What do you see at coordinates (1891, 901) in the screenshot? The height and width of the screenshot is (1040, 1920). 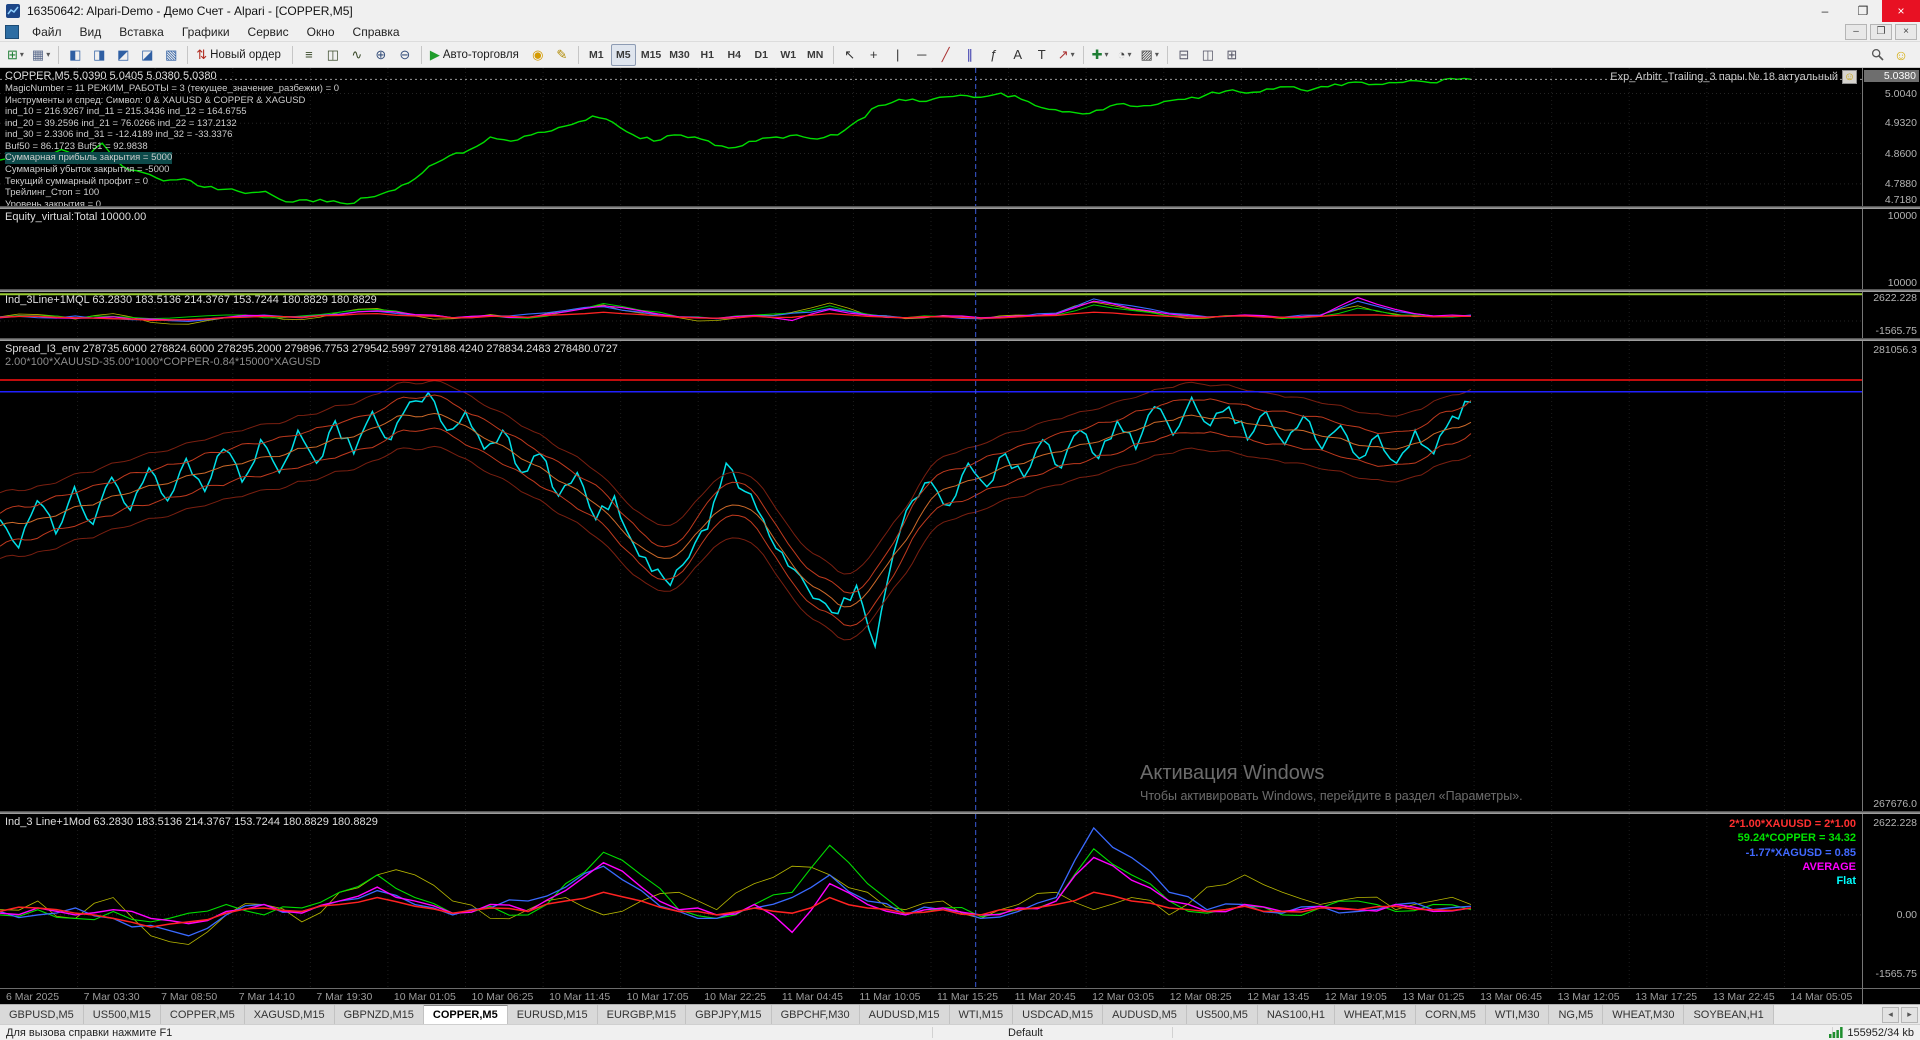 I see `ind3line-mod-pane-price-scale: 2622.228 0.00 -1565.75` at bounding box center [1891, 901].